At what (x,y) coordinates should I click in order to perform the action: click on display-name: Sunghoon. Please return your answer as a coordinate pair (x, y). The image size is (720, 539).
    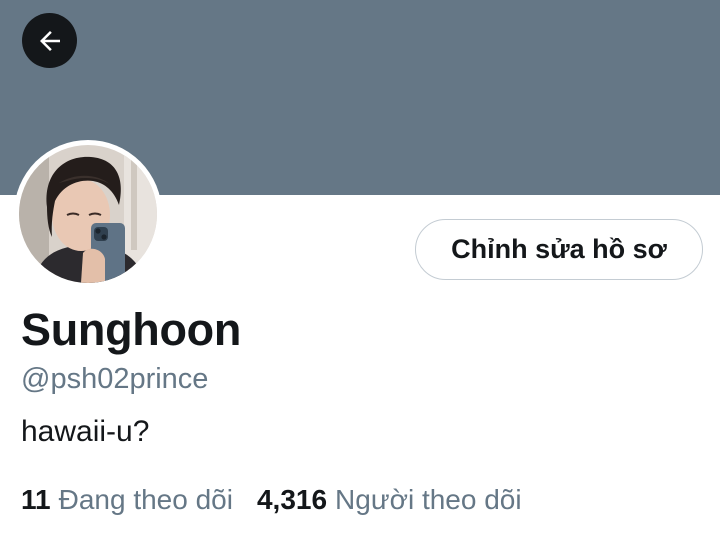
    Looking at the image, I should click on (131, 329).